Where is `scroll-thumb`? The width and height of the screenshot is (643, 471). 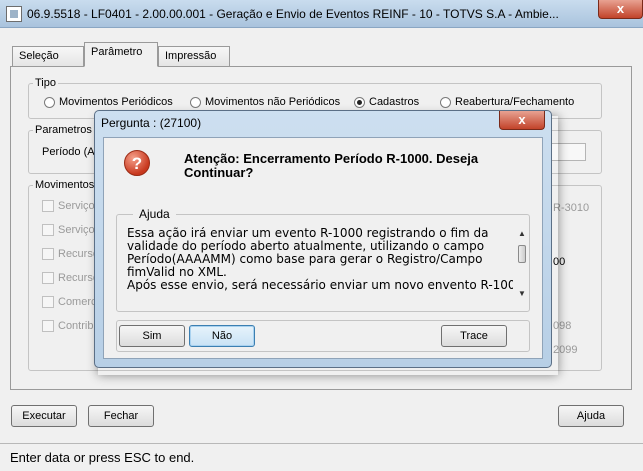 scroll-thumb is located at coordinates (522, 254).